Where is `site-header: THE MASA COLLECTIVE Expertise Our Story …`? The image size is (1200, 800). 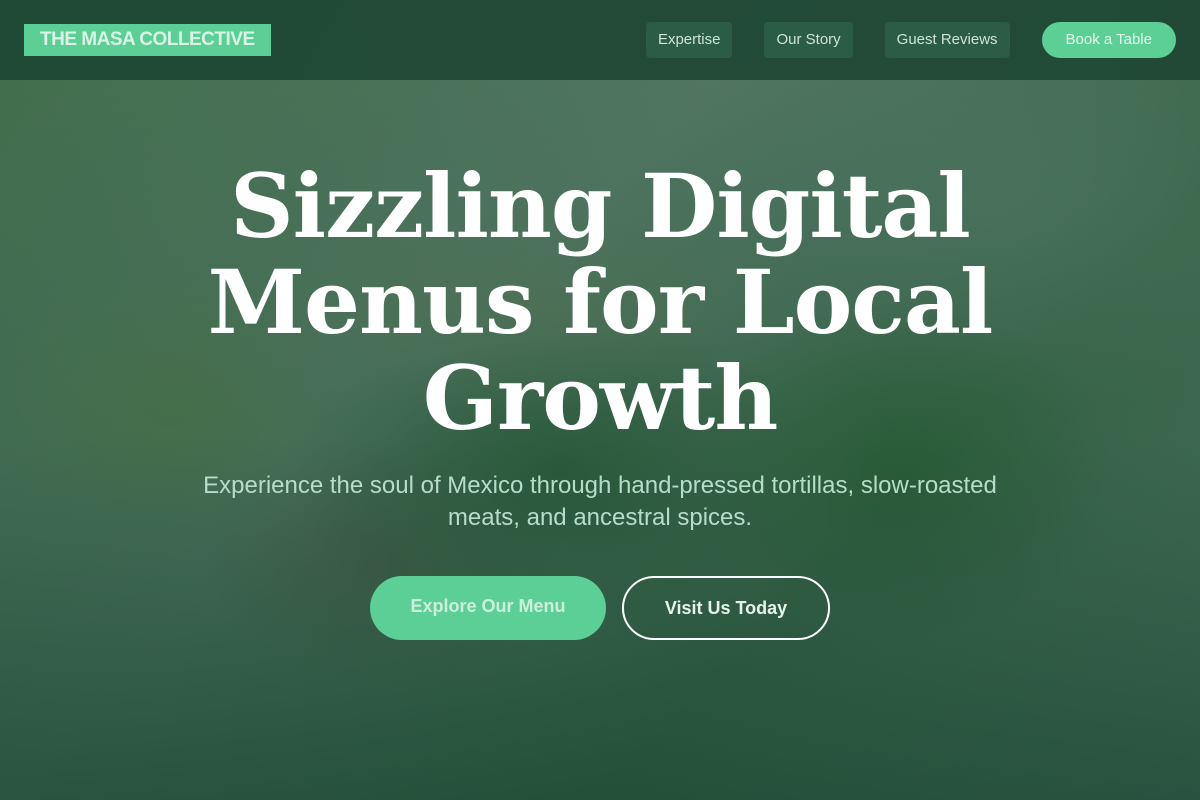 site-header: THE MASA COLLECTIVE Expertise Our Story … is located at coordinates (600, 40).